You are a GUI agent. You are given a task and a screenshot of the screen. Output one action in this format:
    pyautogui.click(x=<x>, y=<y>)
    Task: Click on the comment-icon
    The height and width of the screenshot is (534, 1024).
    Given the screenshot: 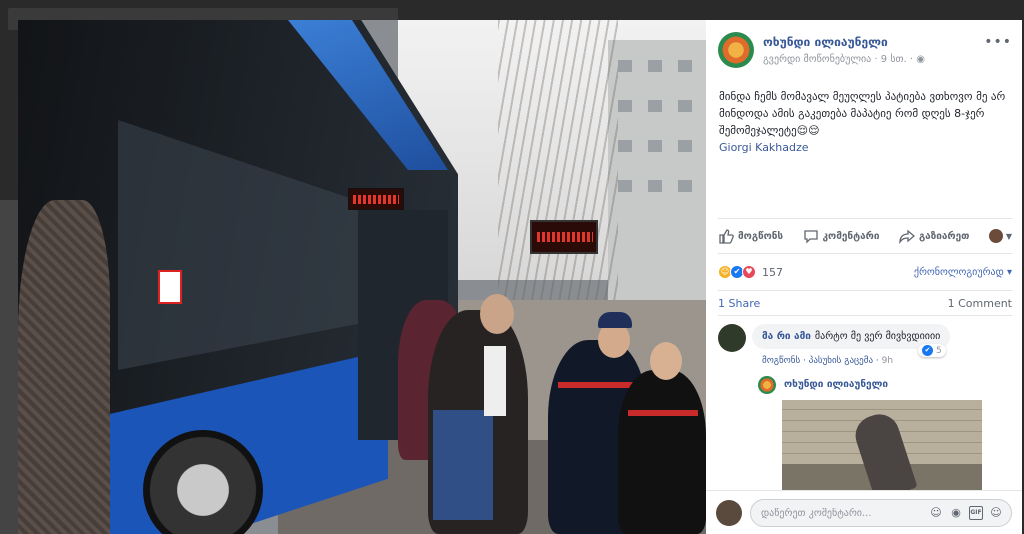 What is the action you would take?
    pyautogui.click(x=810, y=237)
    